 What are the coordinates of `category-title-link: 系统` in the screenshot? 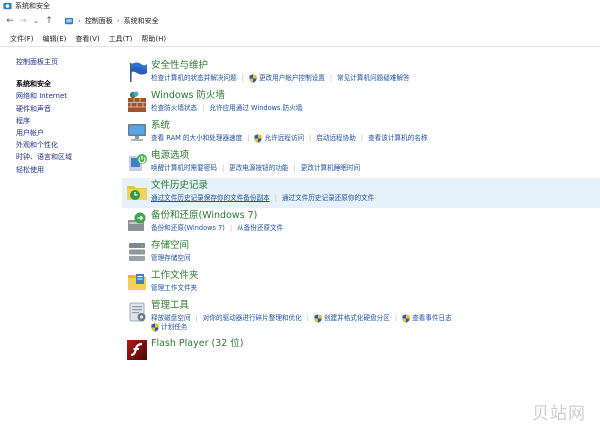 It's located at (289, 125).